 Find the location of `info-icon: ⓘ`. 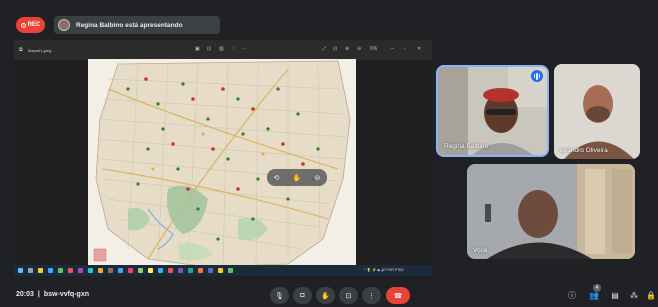

info-icon: ⓘ is located at coordinates (572, 295).